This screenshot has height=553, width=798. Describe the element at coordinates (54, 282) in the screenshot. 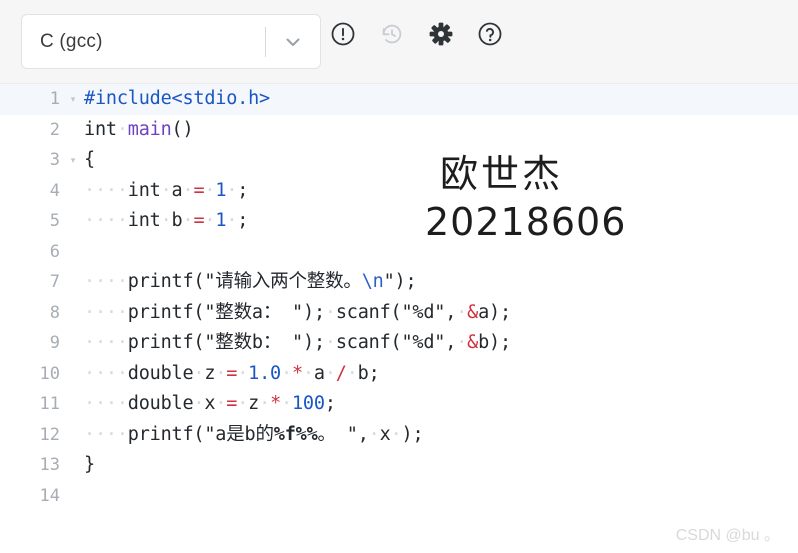

I see `line-number: 7` at that location.